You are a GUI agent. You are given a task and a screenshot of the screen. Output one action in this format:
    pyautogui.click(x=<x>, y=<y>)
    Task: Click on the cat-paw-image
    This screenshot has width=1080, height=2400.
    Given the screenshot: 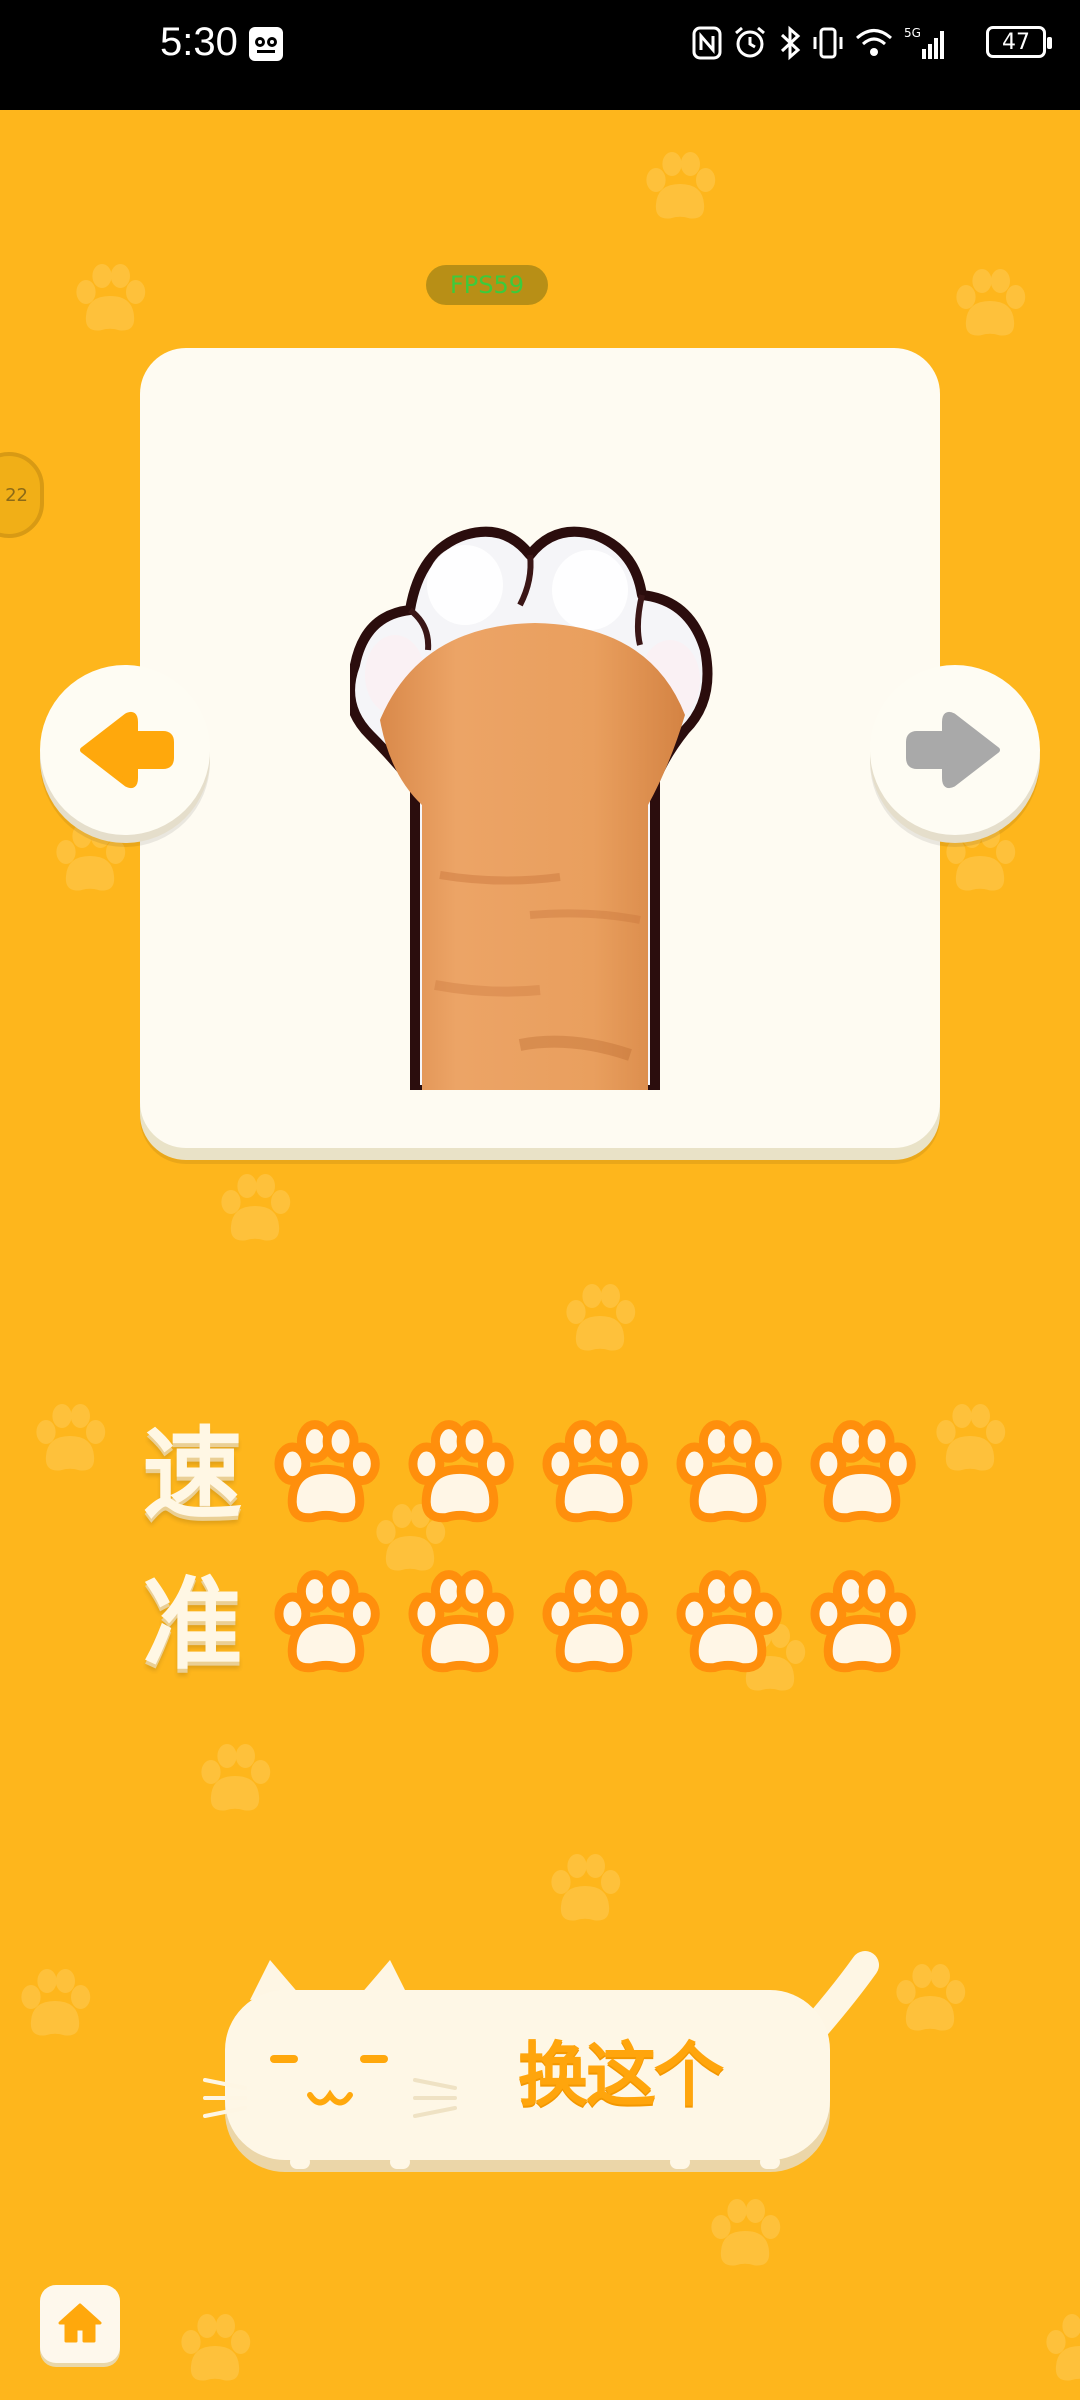 What is the action you would take?
    pyautogui.click(x=531, y=808)
    